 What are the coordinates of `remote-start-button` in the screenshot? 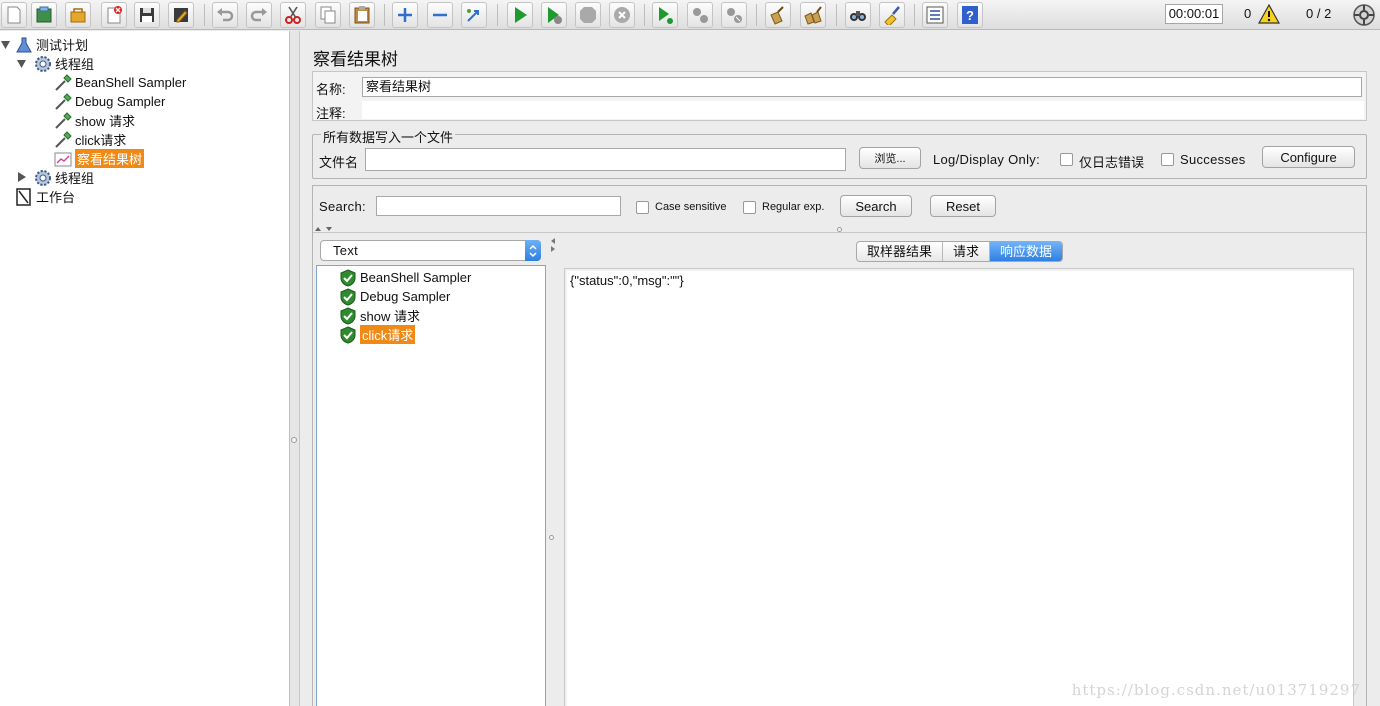 It's located at (665, 15).